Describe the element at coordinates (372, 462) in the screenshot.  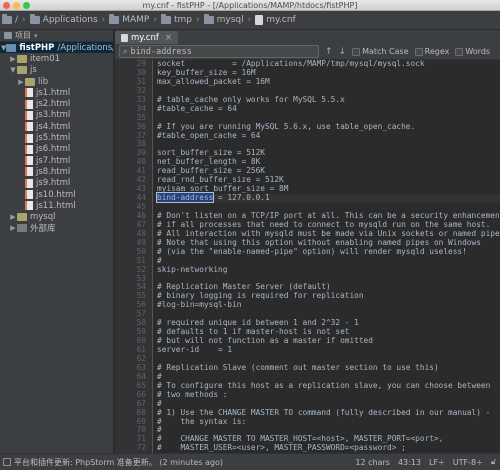
I see `selection-char-count: 12 chars` at that location.